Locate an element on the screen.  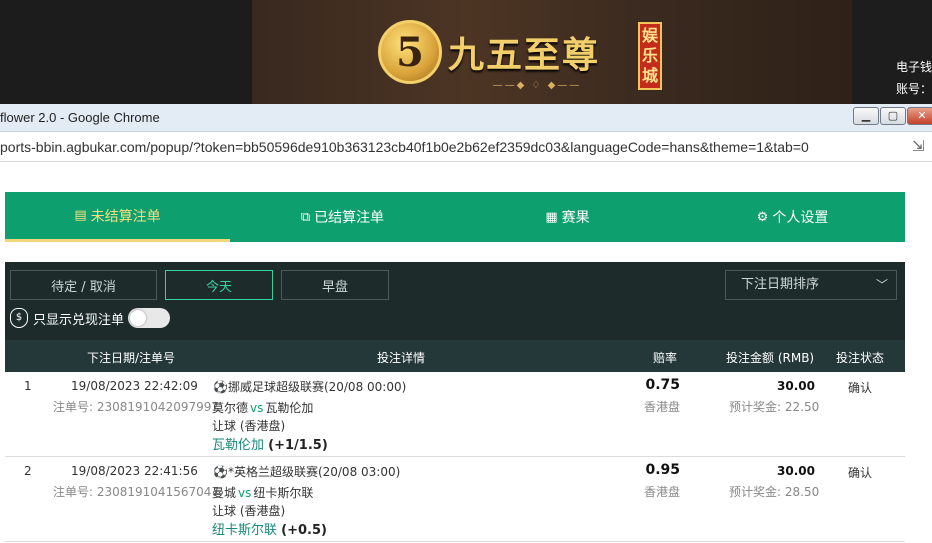
gear-icon: ⚙ is located at coordinates (762, 217).